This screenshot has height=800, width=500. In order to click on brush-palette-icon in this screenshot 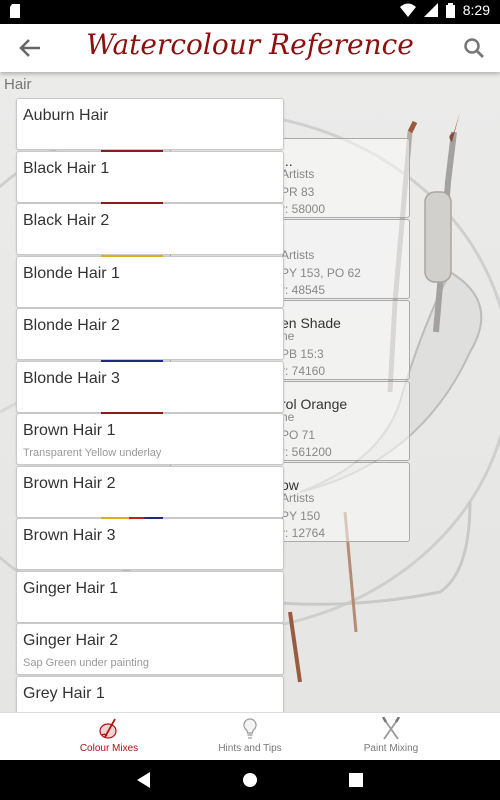, I will do `click(108, 728)`.